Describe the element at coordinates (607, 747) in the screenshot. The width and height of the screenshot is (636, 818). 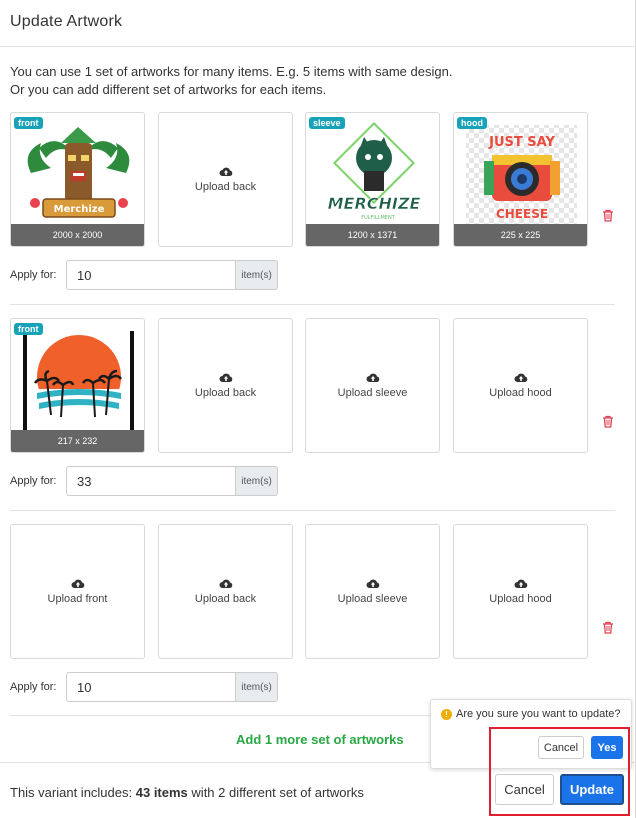
I see `confirm-yes-button: Yes` at that location.